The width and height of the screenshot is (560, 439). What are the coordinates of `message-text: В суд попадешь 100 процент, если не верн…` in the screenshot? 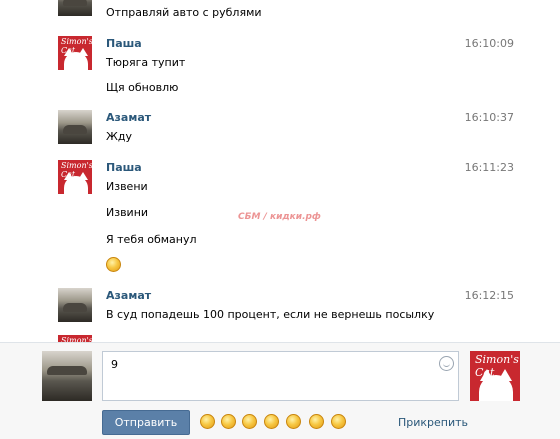 It's located at (270, 314).